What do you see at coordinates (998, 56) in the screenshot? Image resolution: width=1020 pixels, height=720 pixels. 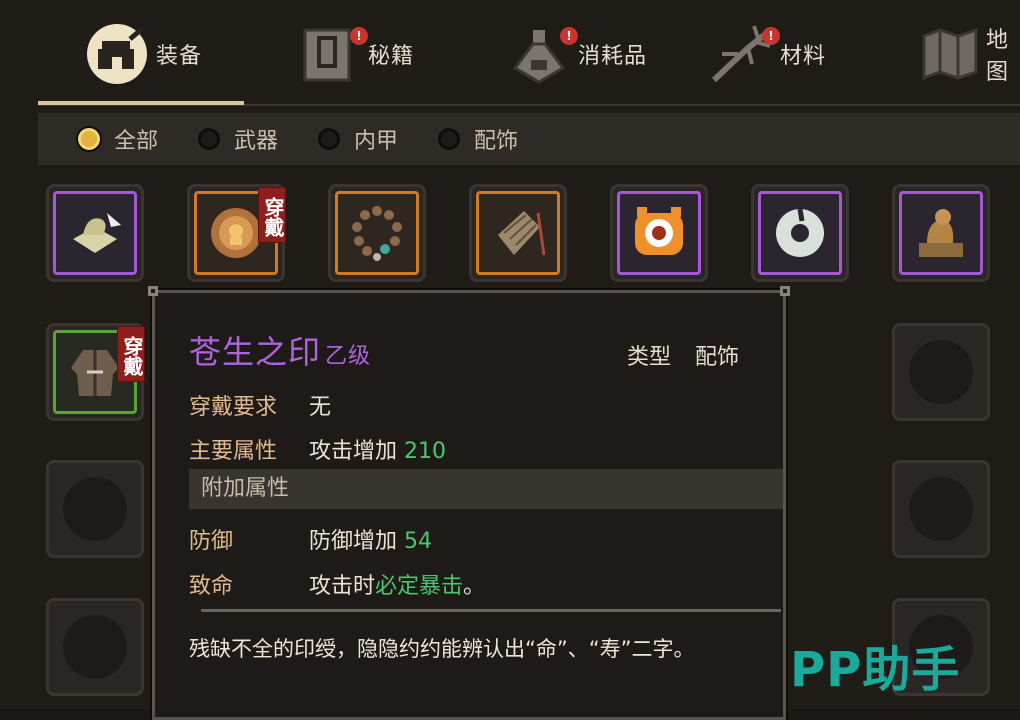 I see `tab-map-label: 地图` at bounding box center [998, 56].